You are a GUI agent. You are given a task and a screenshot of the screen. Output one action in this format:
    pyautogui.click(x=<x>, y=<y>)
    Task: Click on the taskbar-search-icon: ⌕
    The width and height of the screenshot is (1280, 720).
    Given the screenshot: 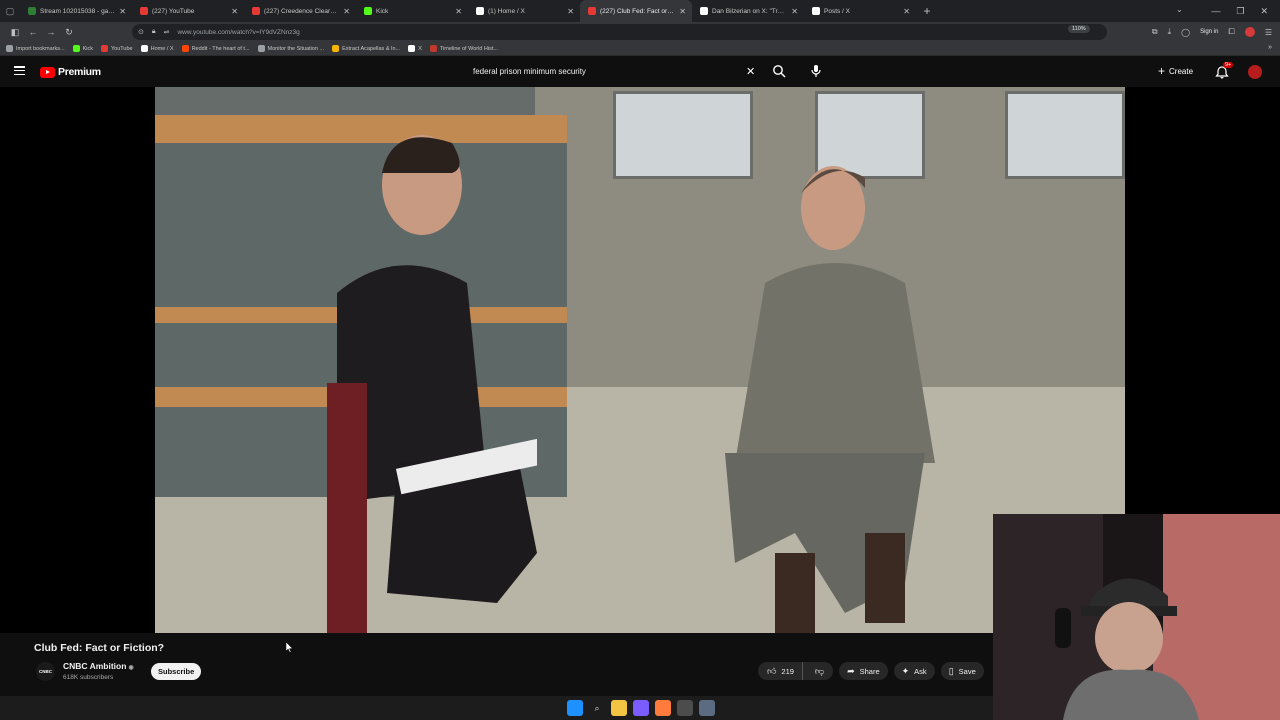 What is the action you would take?
    pyautogui.click(x=597, y=708)
    